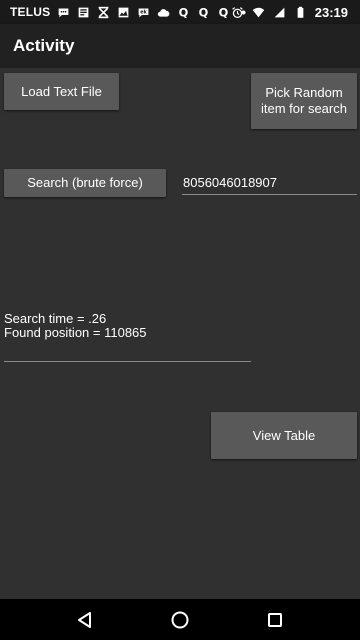 The height and width of the screenshot is (640, 360). Describe the element at coordinates (284, 435) in the screenshot. I see `view-table-button: View Table` at that location.